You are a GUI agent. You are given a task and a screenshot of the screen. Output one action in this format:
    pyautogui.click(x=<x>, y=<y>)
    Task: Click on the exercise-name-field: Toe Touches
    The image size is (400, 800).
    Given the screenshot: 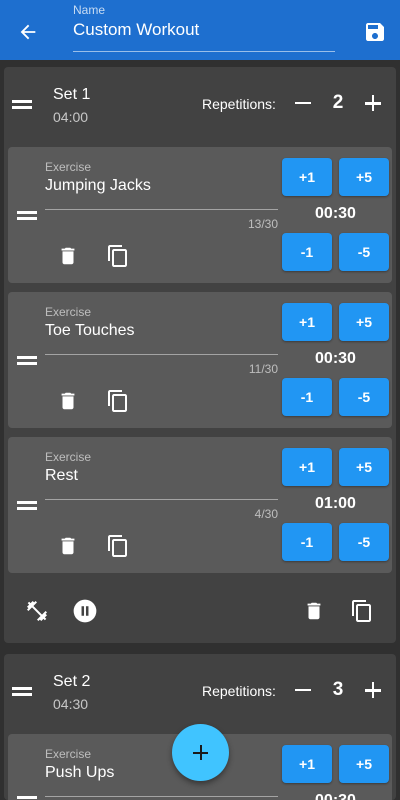 What is the action you would take?
    pyautogui.click(x=90, y=331)
    